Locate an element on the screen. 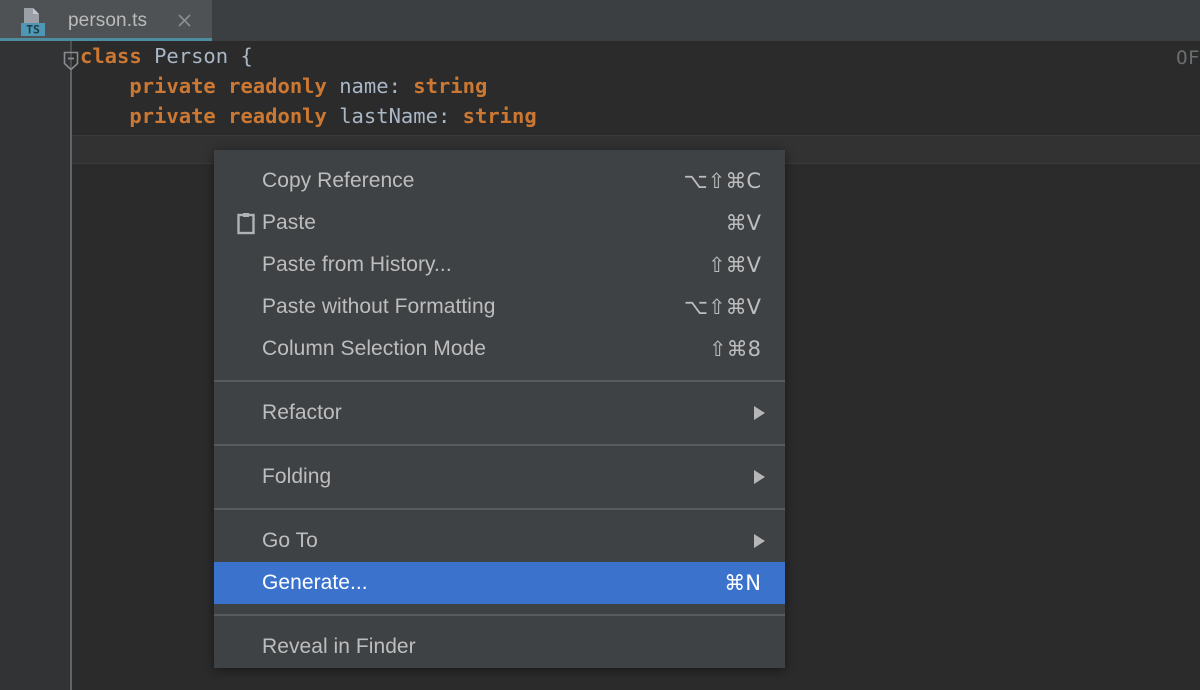  menu-group: Folding is located at coordinates (499, 477).